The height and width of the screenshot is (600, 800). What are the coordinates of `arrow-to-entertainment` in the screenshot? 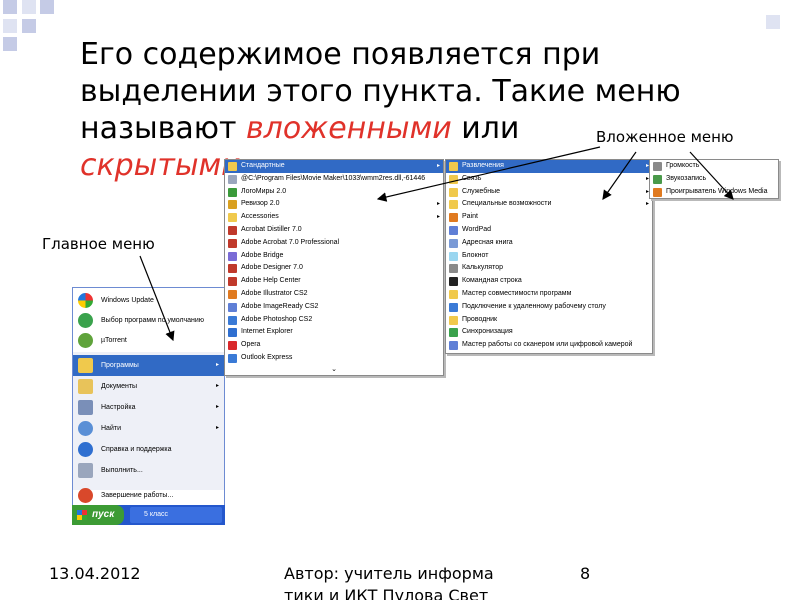 It's located at (711, 175).